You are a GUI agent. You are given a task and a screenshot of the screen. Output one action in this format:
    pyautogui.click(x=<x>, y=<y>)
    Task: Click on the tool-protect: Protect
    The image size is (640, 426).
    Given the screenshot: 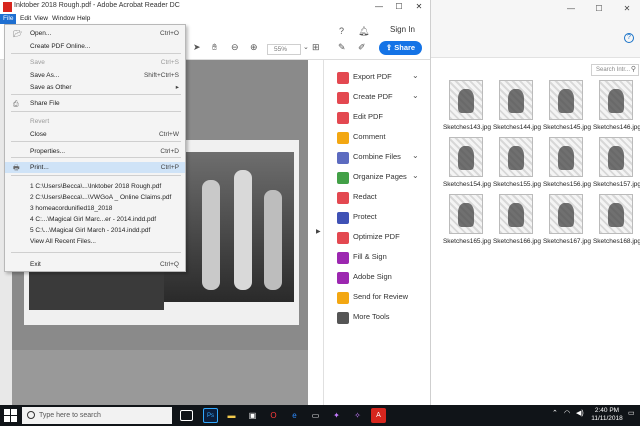 What is the action you would take?
    pyautogui.click(x=377, y=218)
    